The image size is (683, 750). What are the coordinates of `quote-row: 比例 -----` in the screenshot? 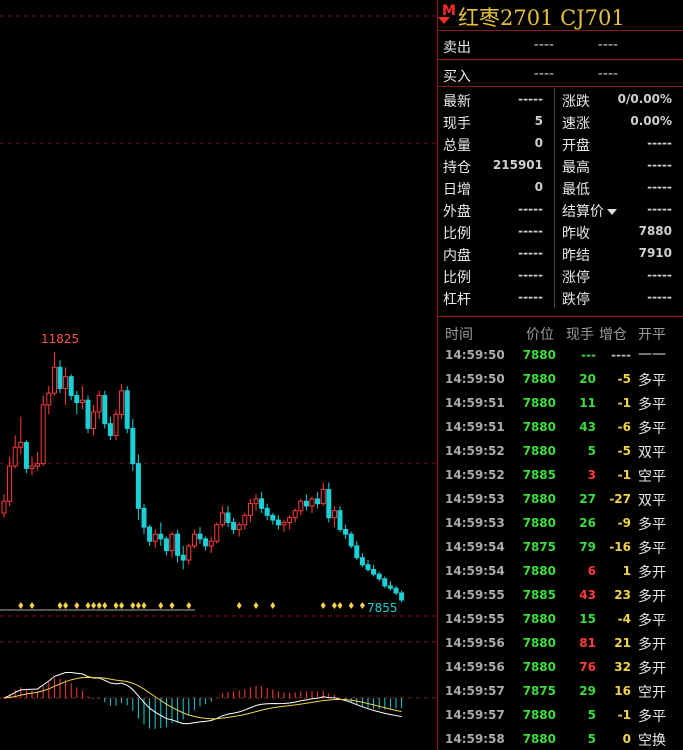 It's located at (493, 275).